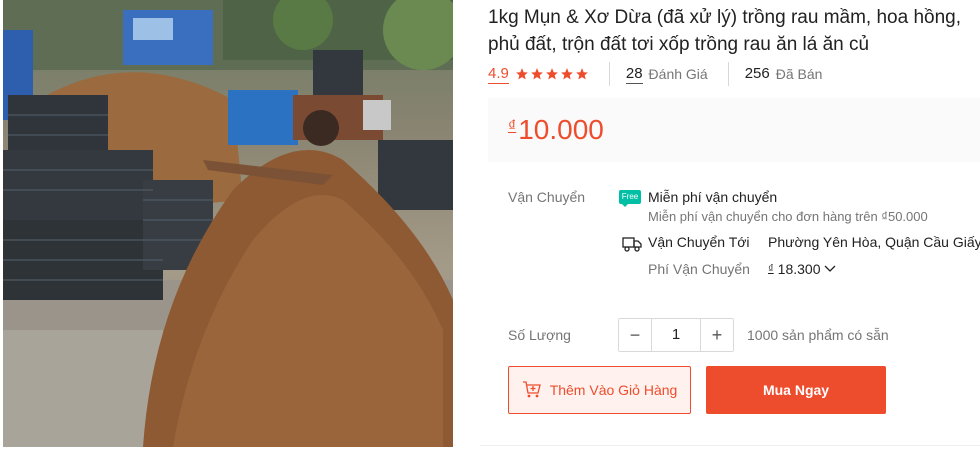 The width and height of the screenshot is (980, 458). What do you see at coordinates (757, 73) in the screenshot?
I see `sold-count: 256` at bounding box center [757, 73].